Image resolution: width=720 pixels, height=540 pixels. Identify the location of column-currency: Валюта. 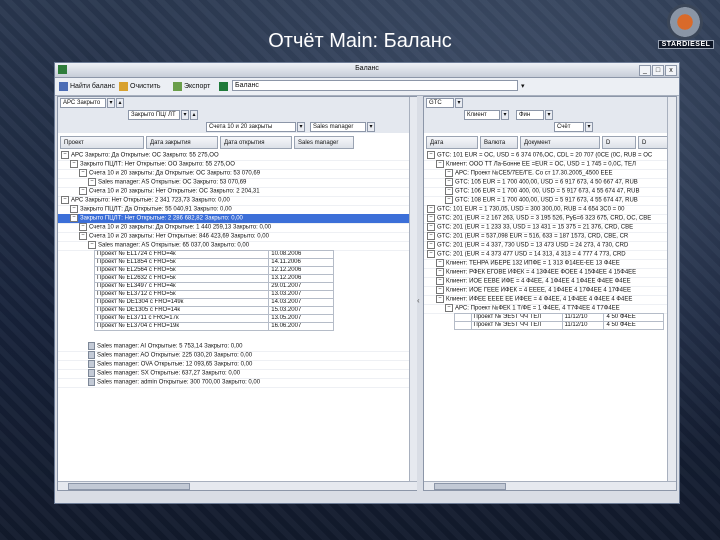
(499, 142).